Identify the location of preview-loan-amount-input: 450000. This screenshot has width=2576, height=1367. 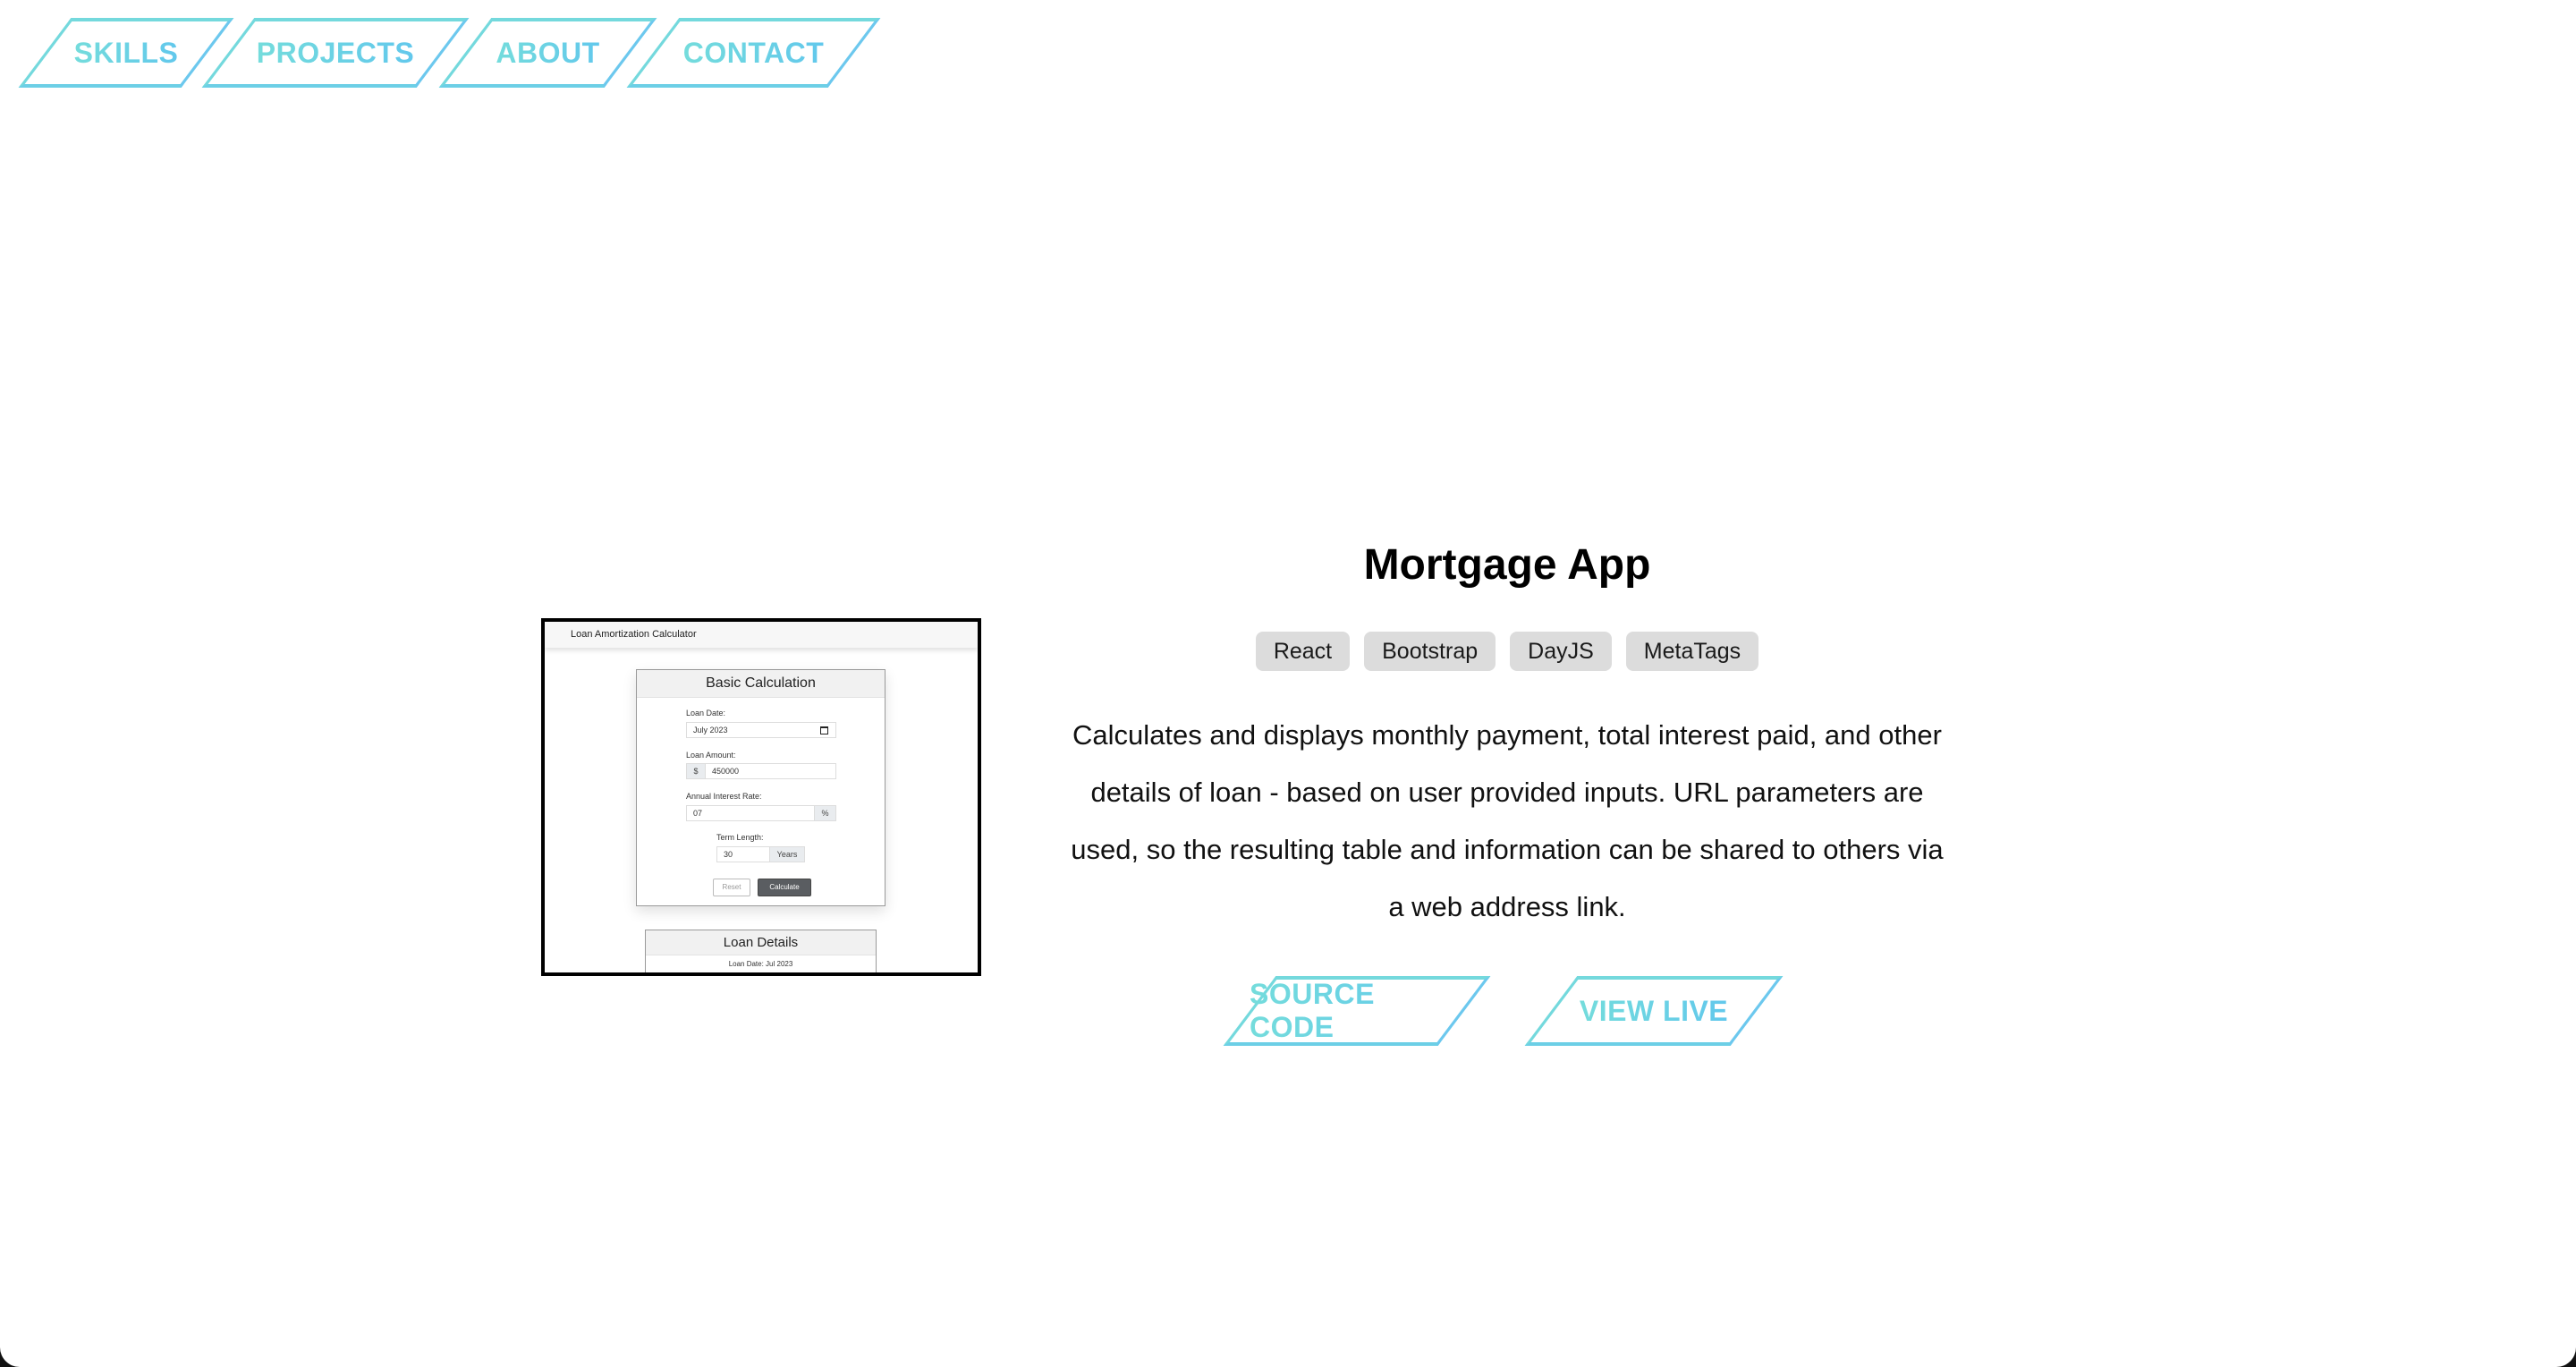
(770, 771).